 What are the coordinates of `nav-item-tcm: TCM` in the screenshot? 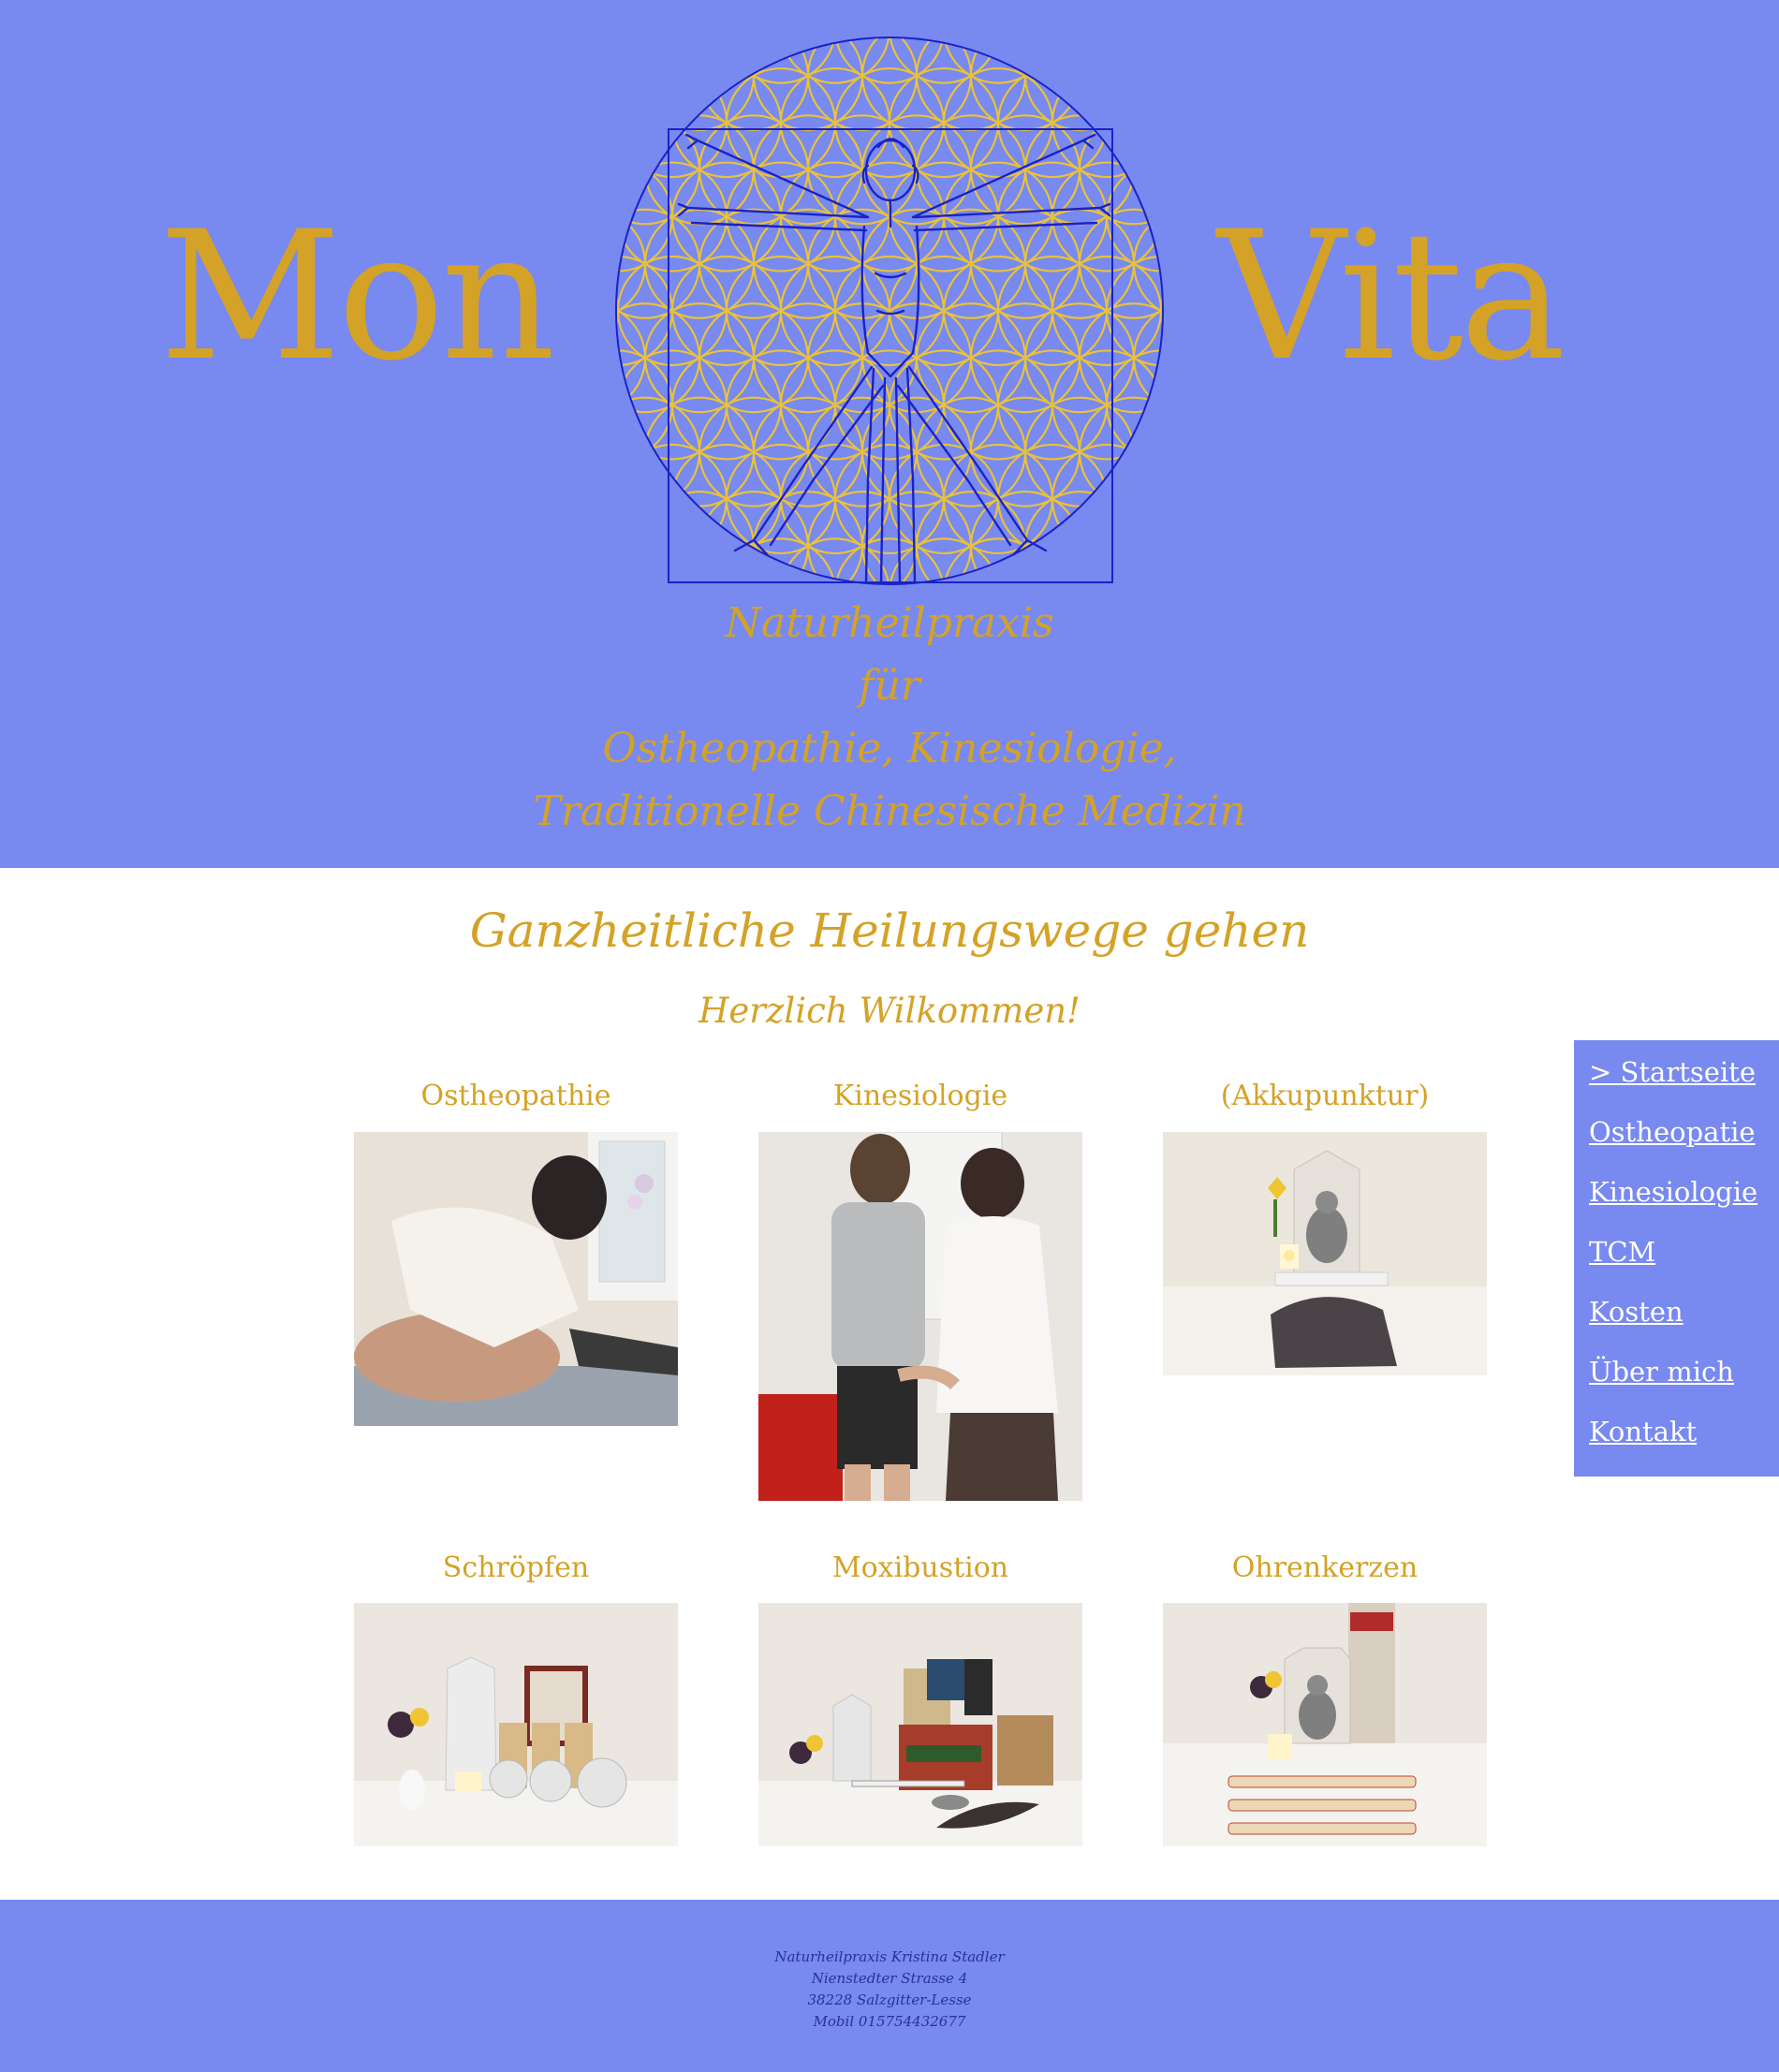 It's located at (1622, 1252).